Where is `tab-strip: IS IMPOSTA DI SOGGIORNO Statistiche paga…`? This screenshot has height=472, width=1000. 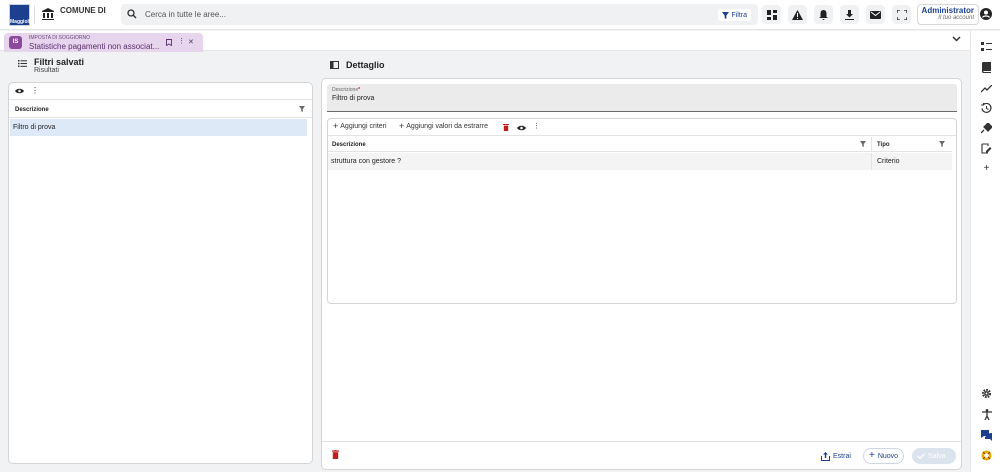 tab-strip: IS IMPOSTA DI SOGGIORNO Statistiche paga… is located at coordinates (485, 41).